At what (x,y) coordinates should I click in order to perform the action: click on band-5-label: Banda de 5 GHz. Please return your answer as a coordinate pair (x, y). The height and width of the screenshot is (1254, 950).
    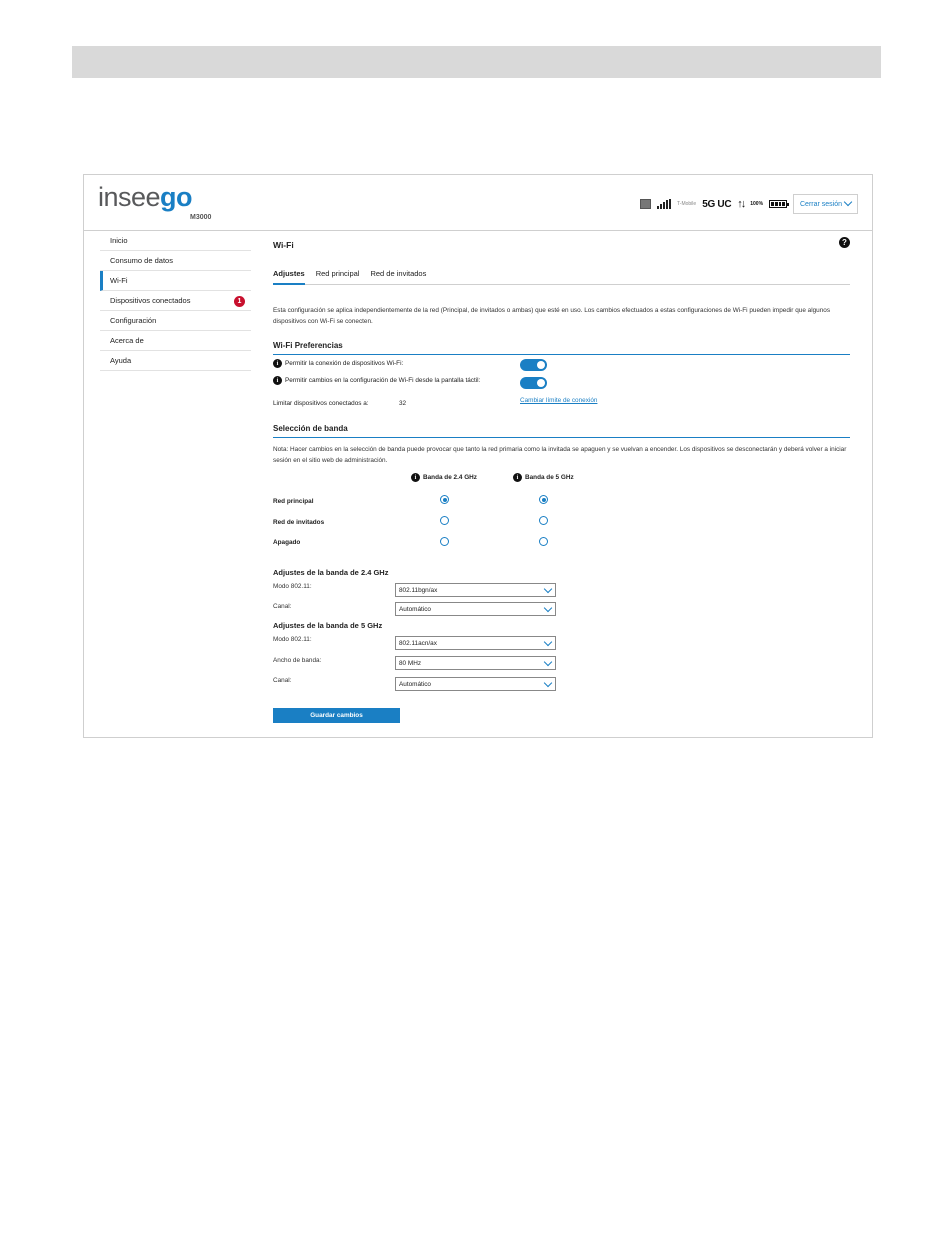
    Looking at the image, I should click on (549, 477).